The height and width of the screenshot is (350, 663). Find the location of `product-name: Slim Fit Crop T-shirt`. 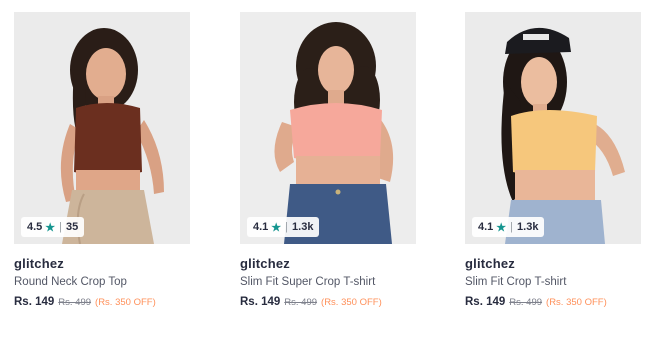

product-name: Slim Fit Crop T-shirt is located at coordinates (516, 282).